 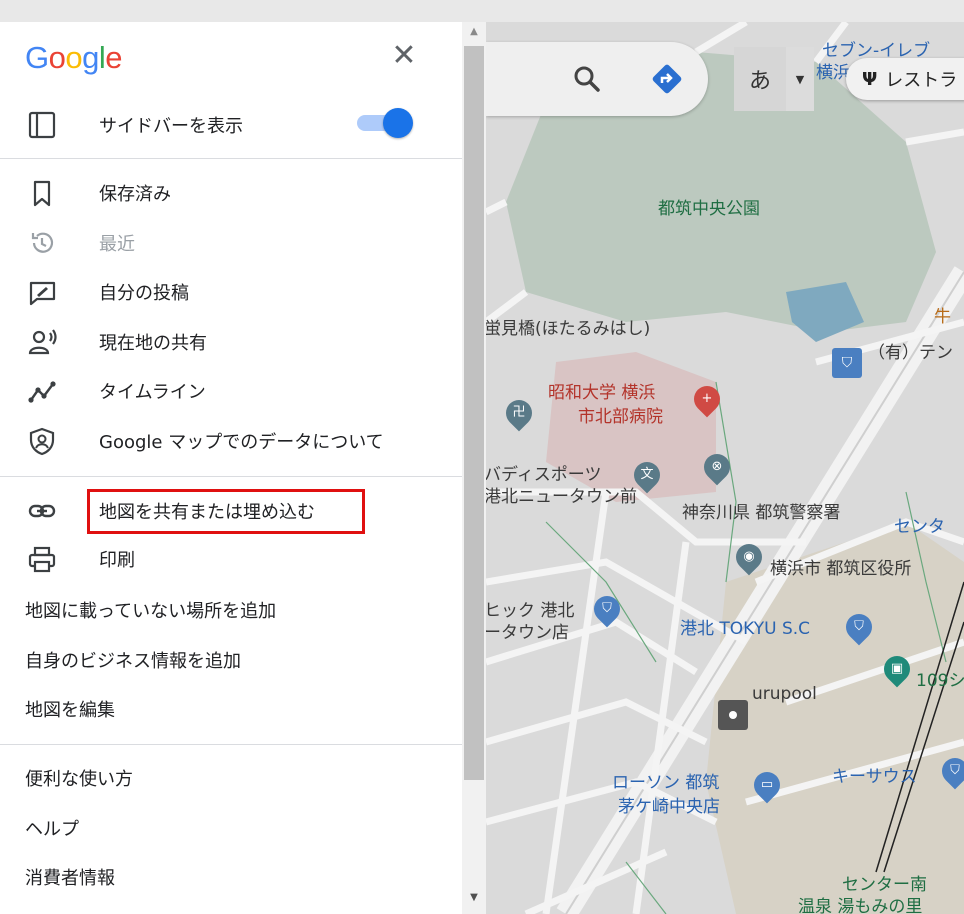 What do you see at coordinates (602, 393) in the screenshot?
I see `map-label-hospital-1: 昭和大学 横浜` at bounding box center [602, 393].